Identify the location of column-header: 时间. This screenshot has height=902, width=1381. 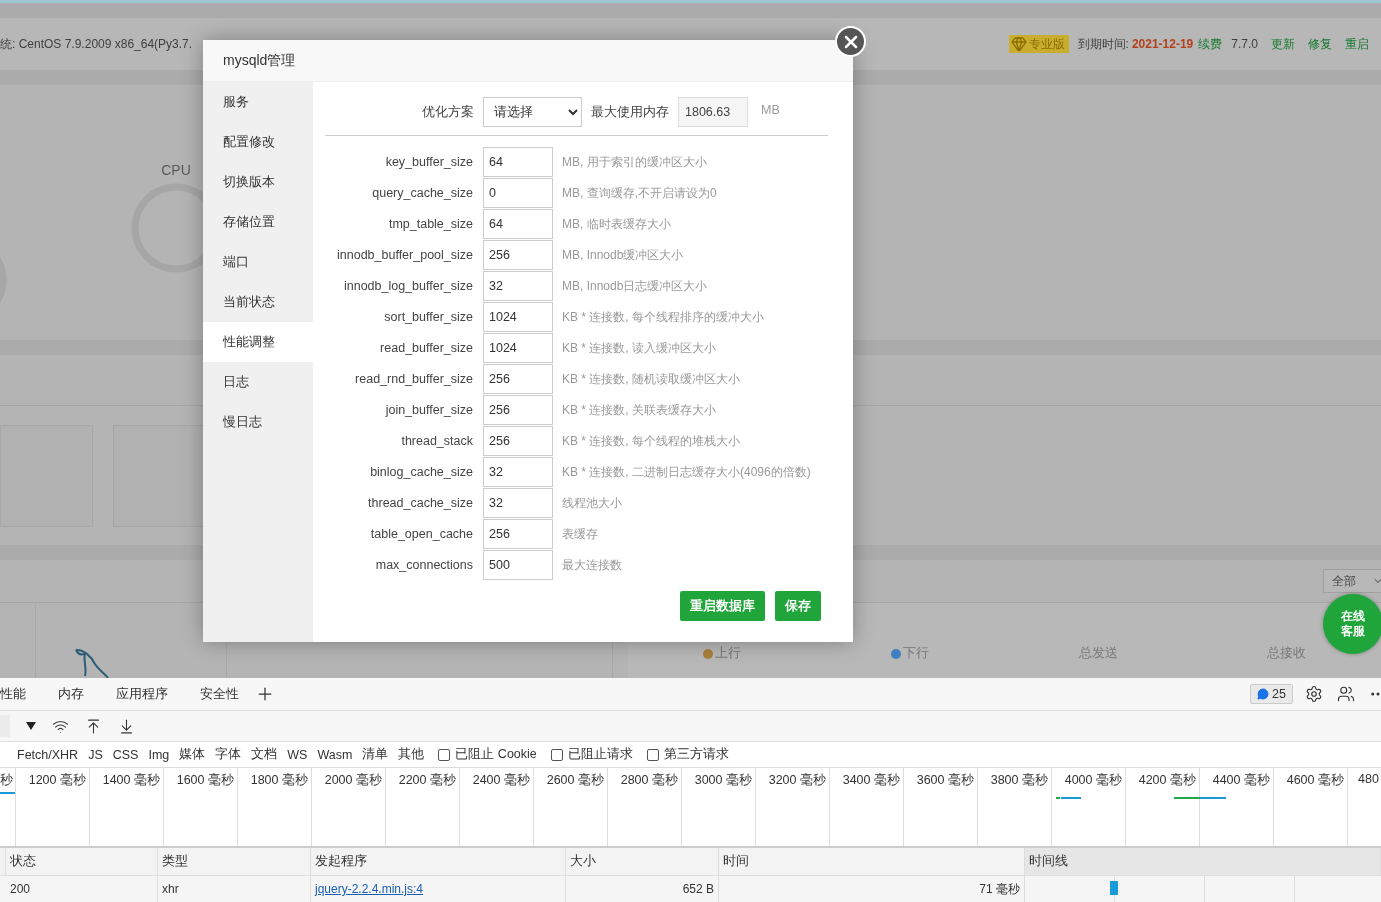
(872, 862).